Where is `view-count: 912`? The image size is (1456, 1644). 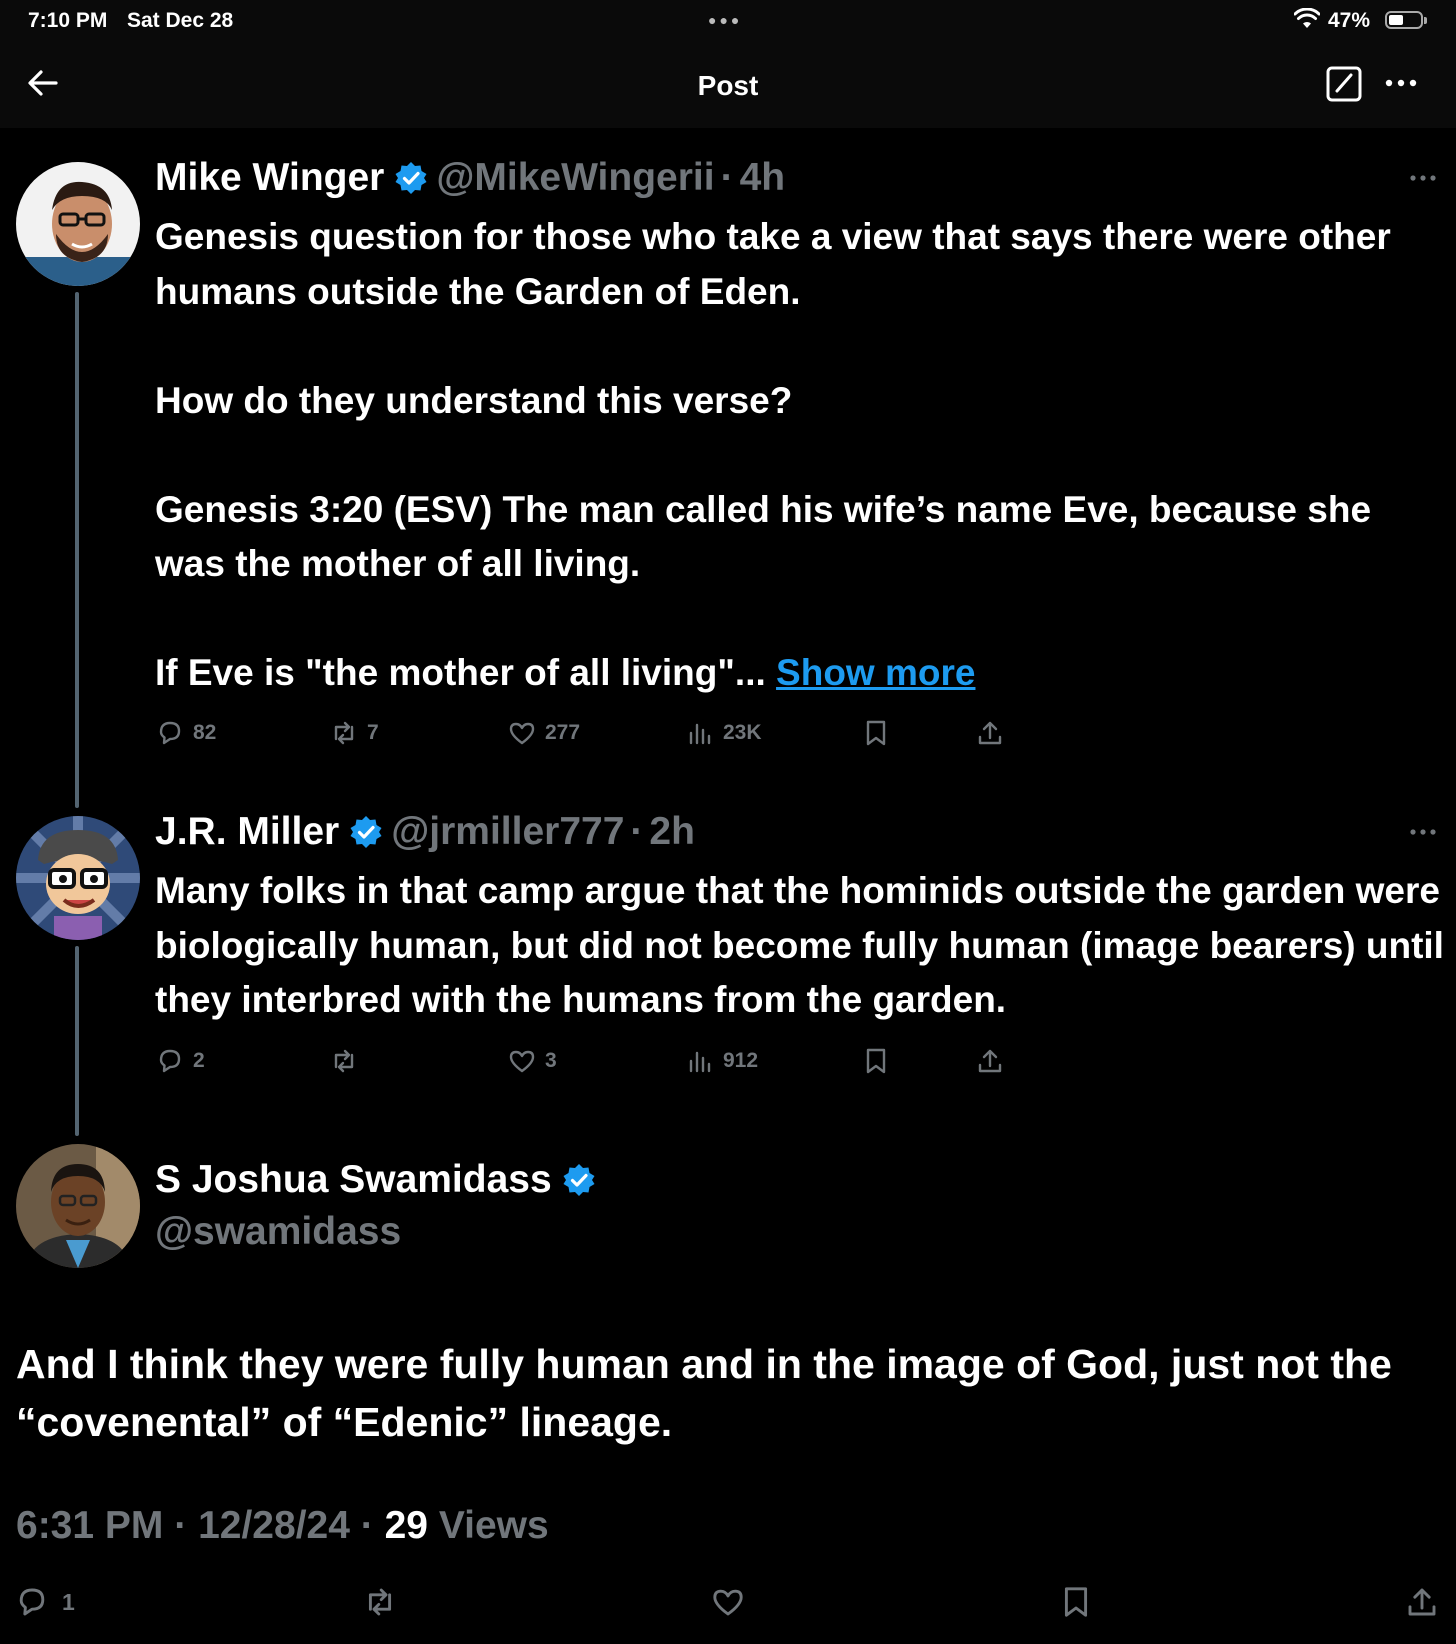
view-count: 912 is located at coordinates (741, 1060).